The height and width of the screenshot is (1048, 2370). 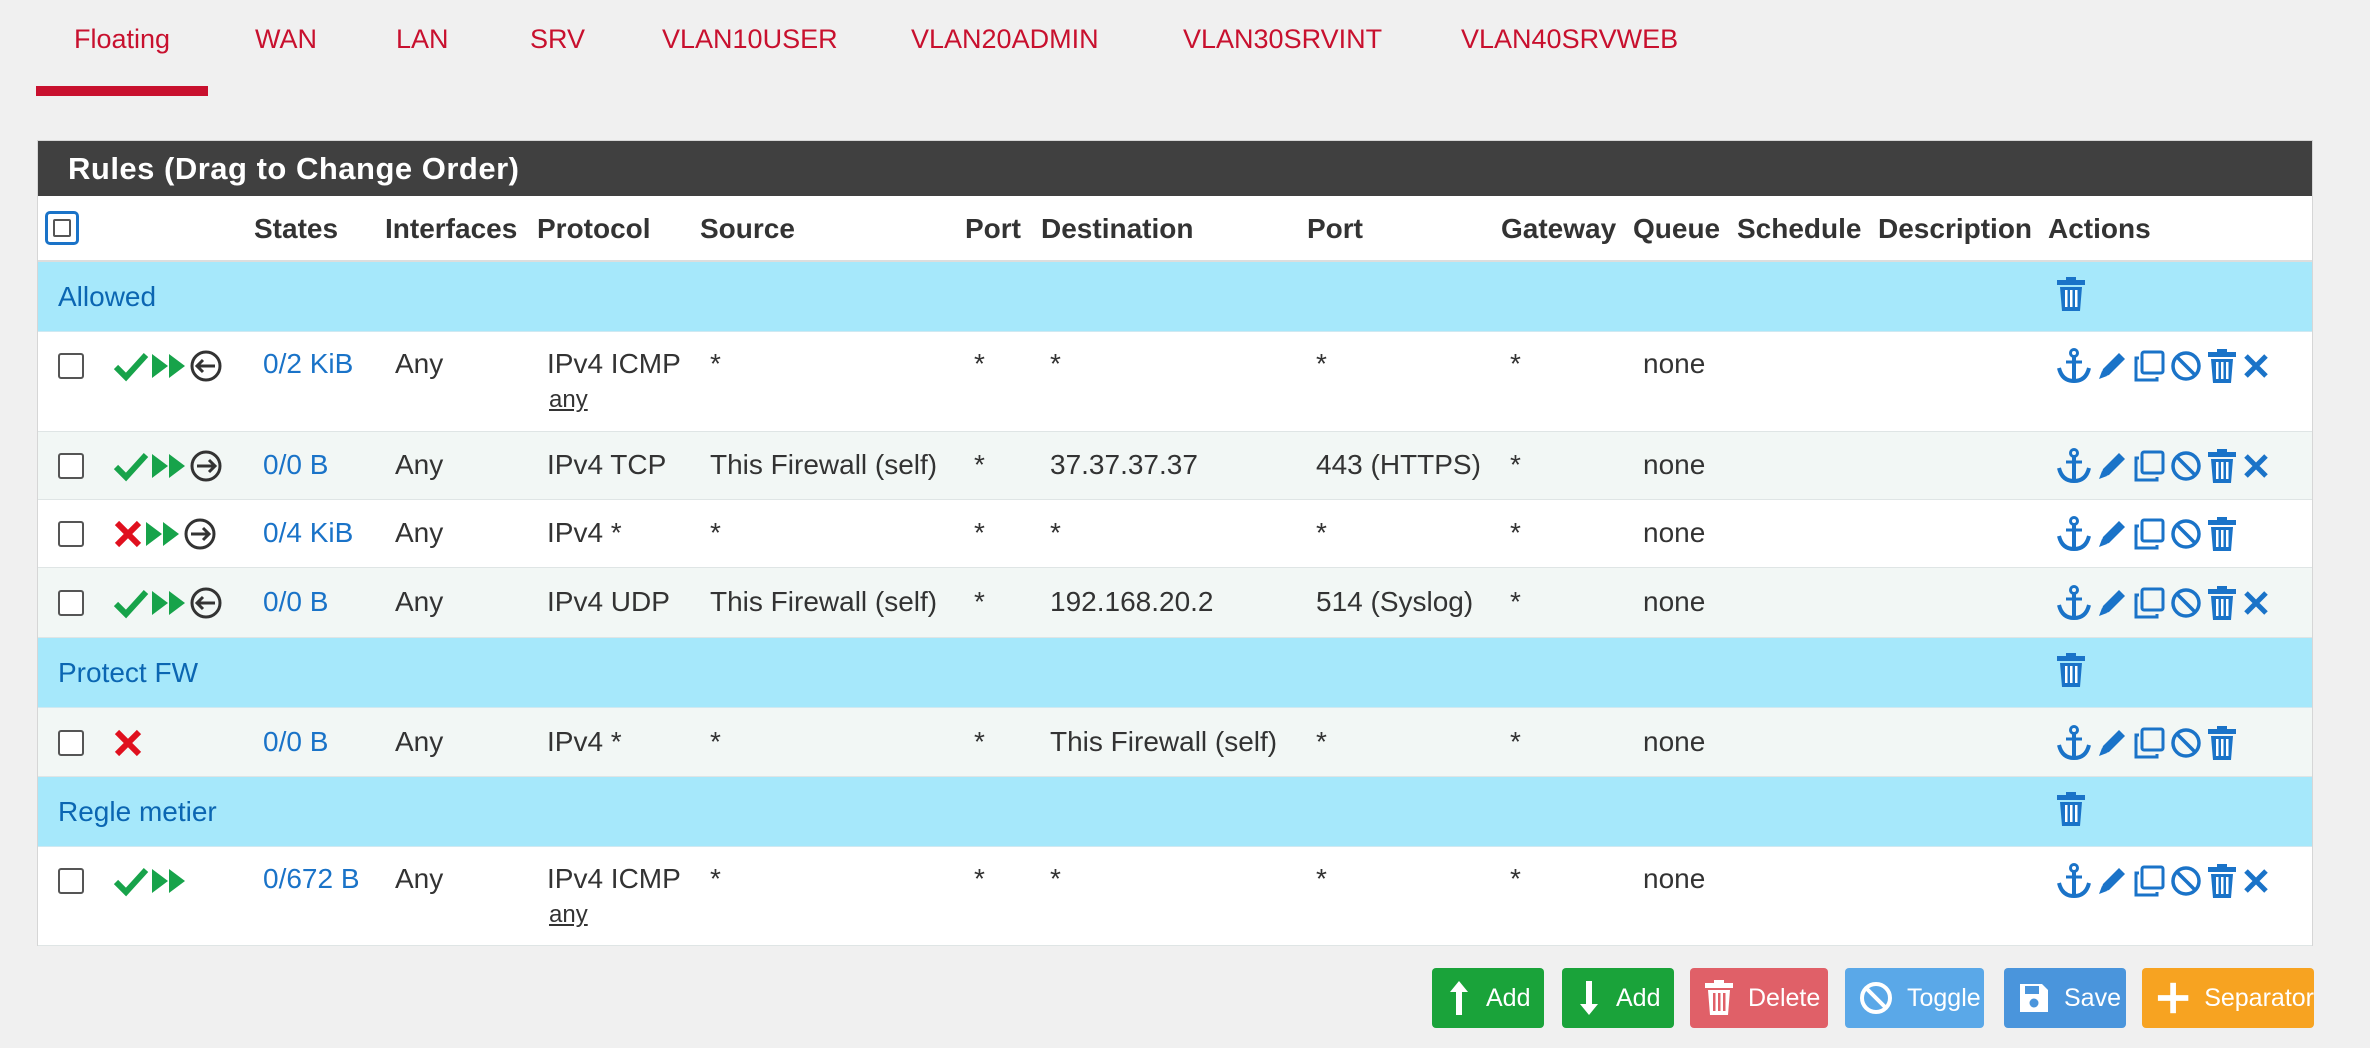 What do you see at coordinates (715, 532) in the screenshot?
I see `rule-source: *` at bounding box center [715, 532].